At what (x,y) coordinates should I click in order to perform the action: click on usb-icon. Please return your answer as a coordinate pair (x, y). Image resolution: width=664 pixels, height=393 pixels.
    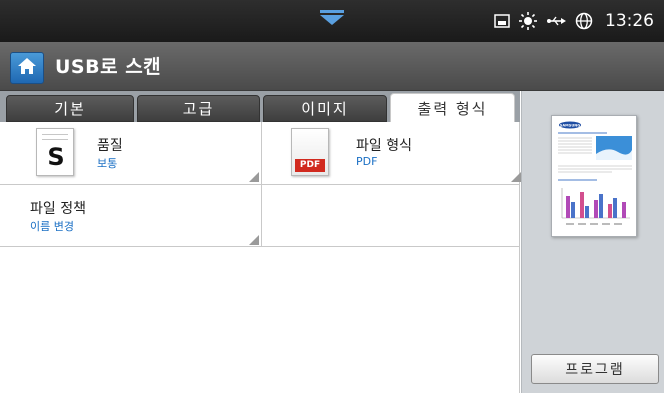
    Looking at the image, I should click on (556, 21).